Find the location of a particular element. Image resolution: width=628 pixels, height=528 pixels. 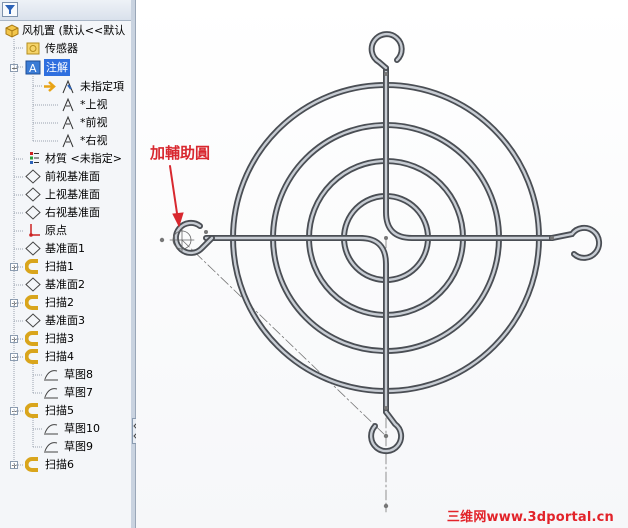

tree-item-label: 草图10 is located at coordinates (82, 428).